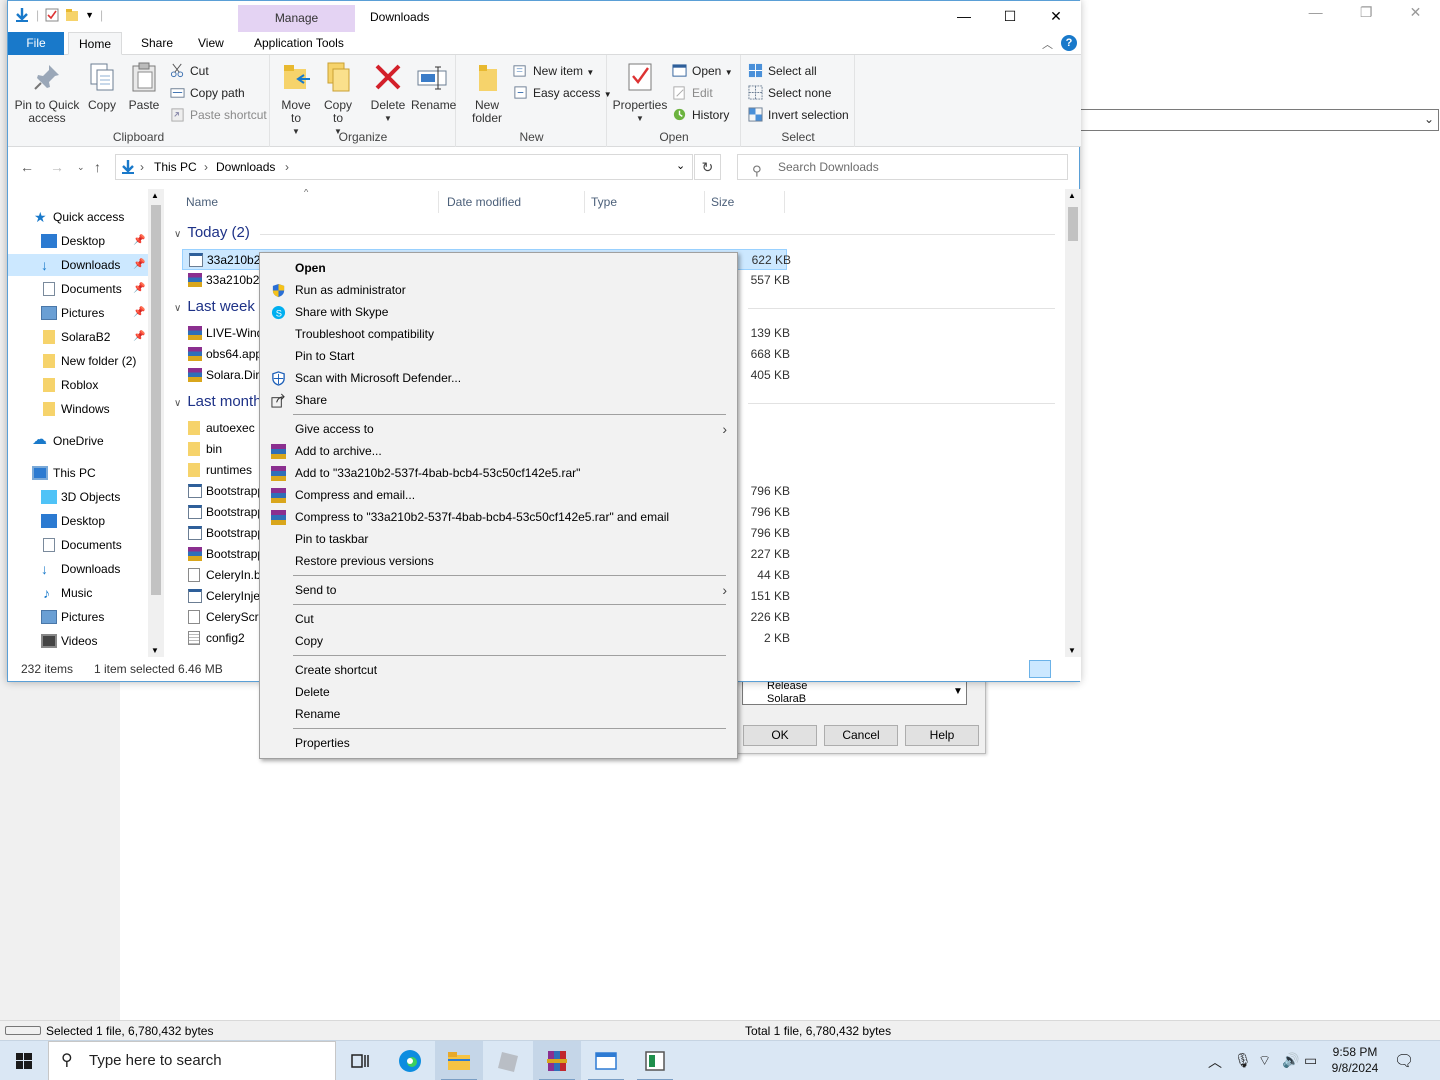 Image resolution: width=1440 pixels, height=1080 pixels. Describe the element at coordinates (189, 71) in the screenshot. I see `cut-button: Cut` at that location.